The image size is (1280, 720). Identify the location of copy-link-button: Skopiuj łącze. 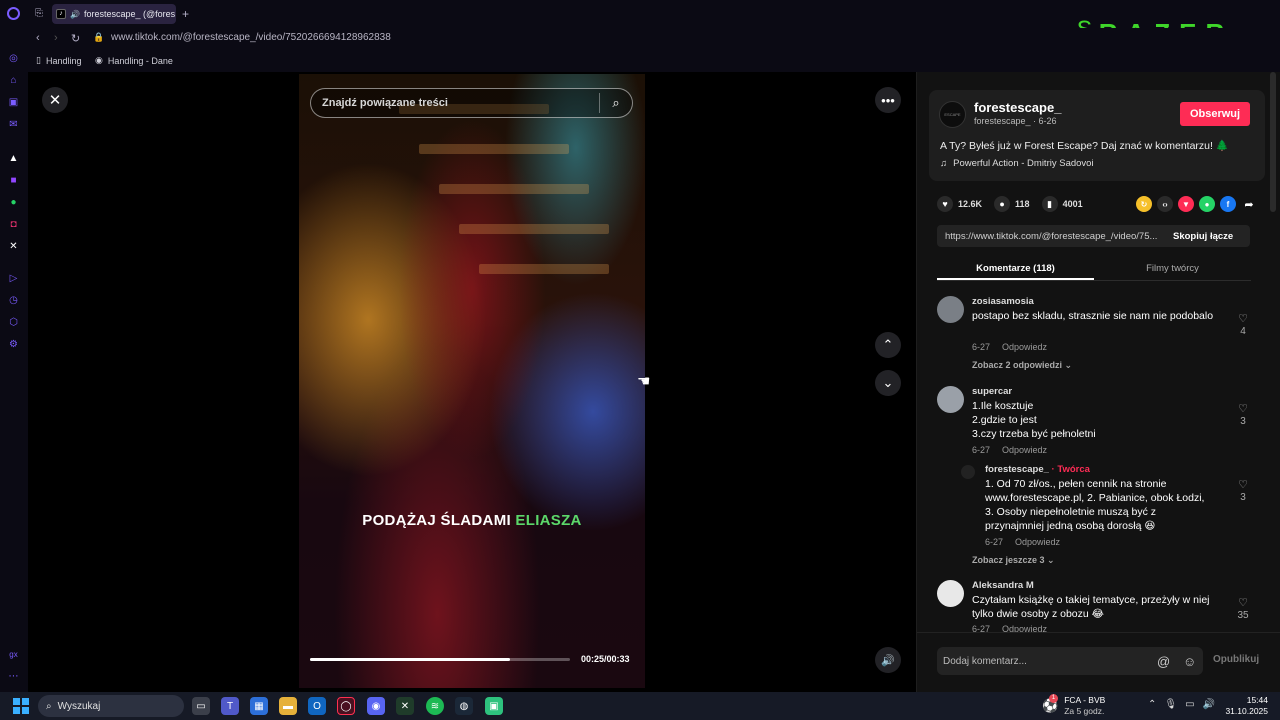
(1200, 236).